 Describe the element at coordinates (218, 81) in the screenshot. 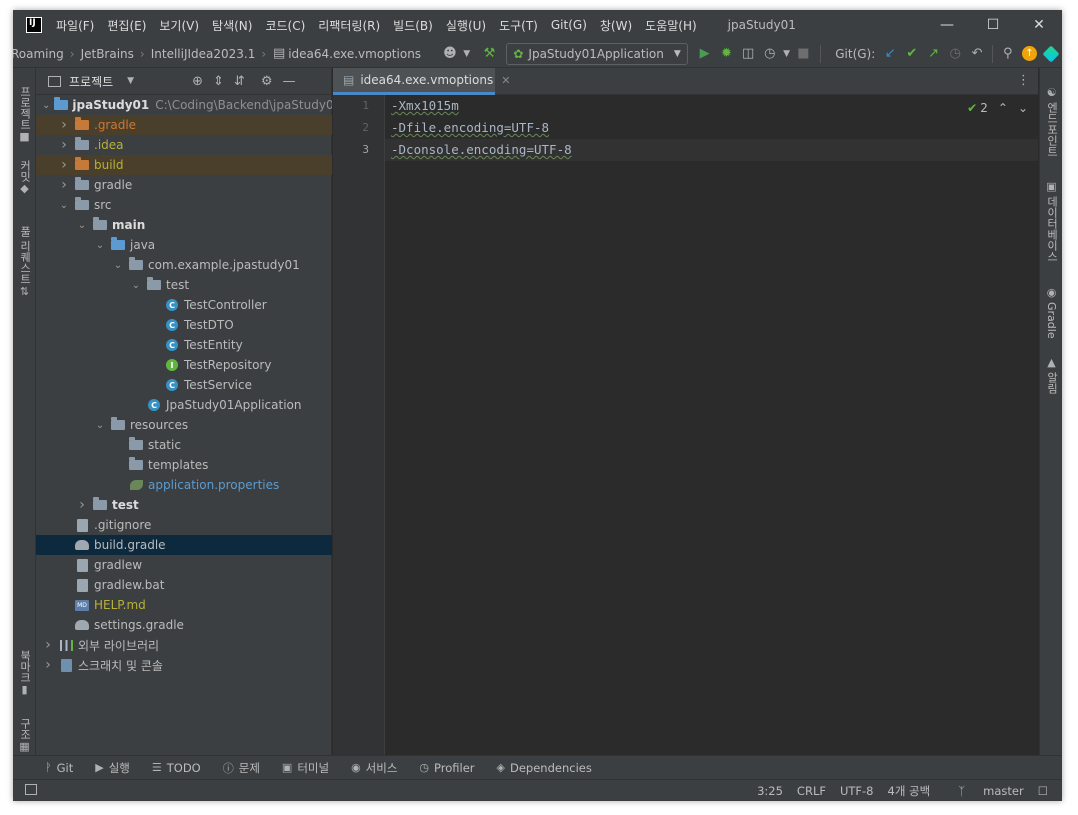

I see `expand-all-icon: ⇕` at that location.